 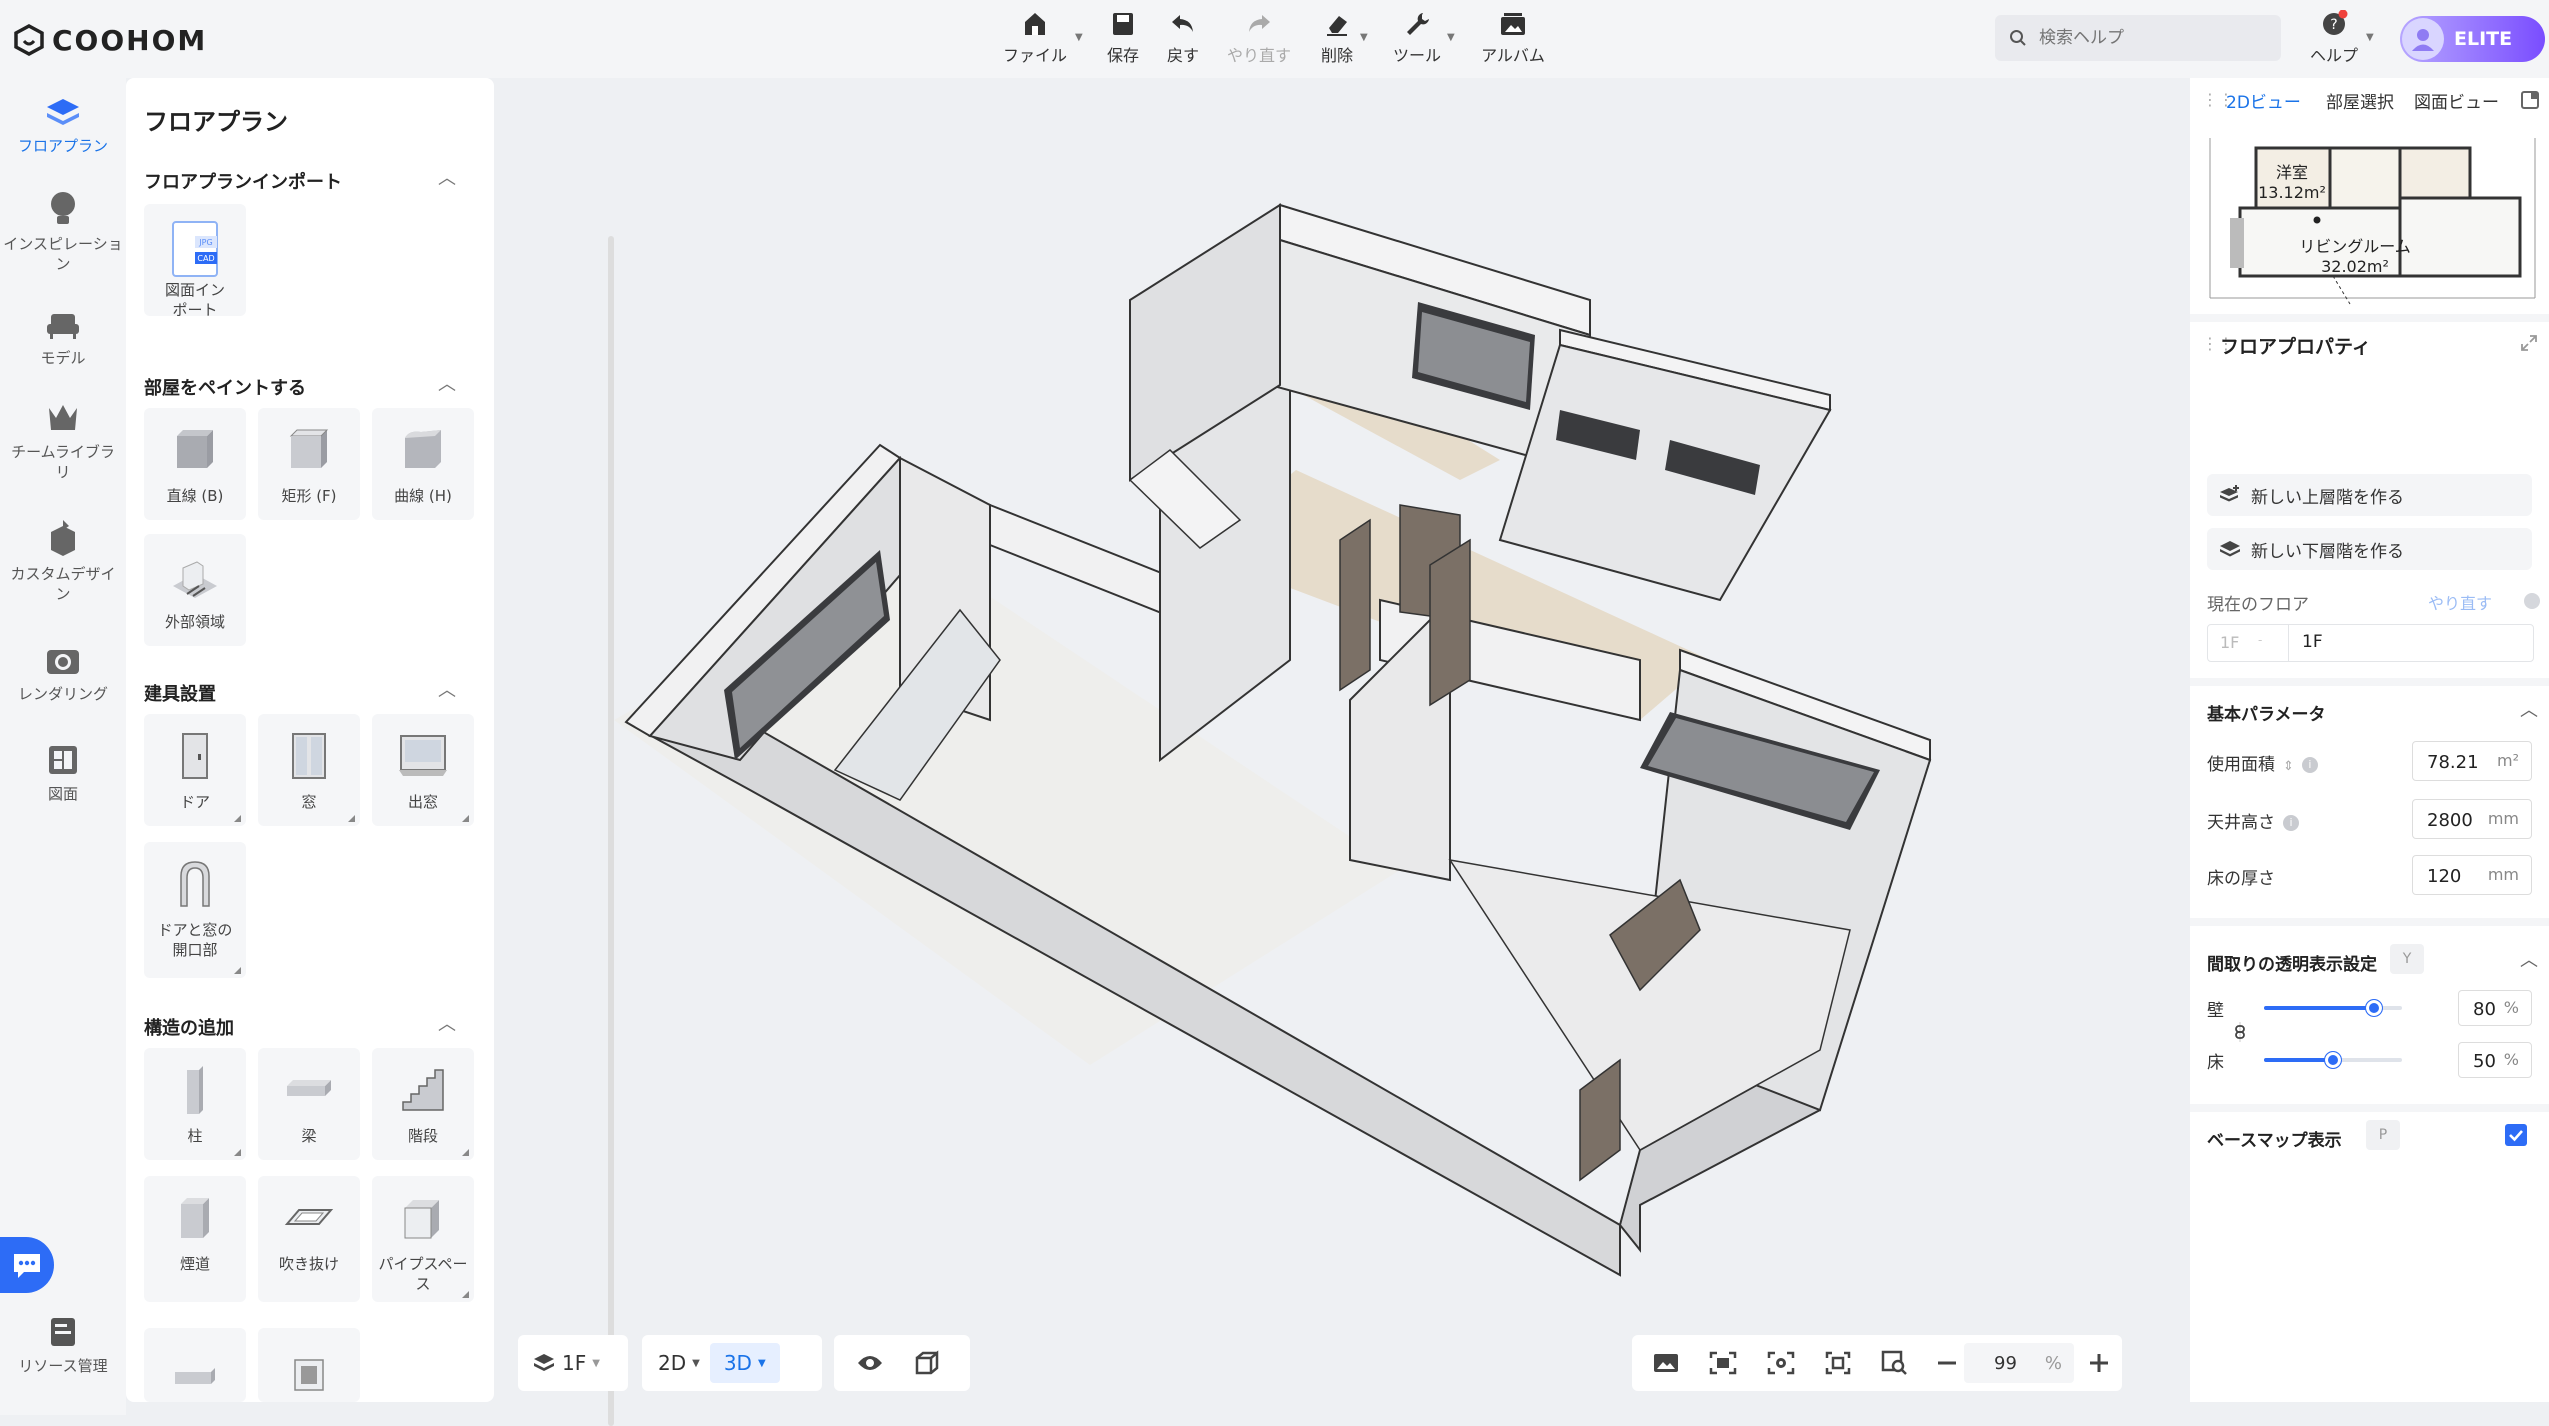 I want to click on floor-transparency-slider, so click(x=2333, y=1060).